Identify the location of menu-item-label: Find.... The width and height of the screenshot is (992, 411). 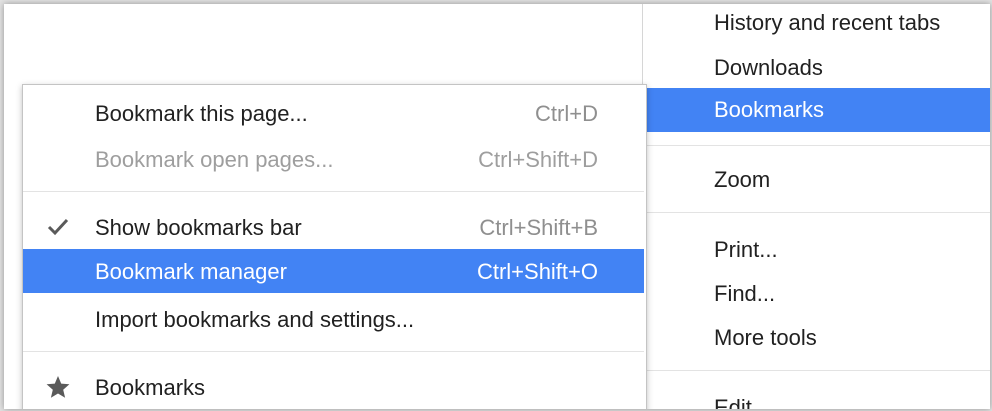
(745, 293).